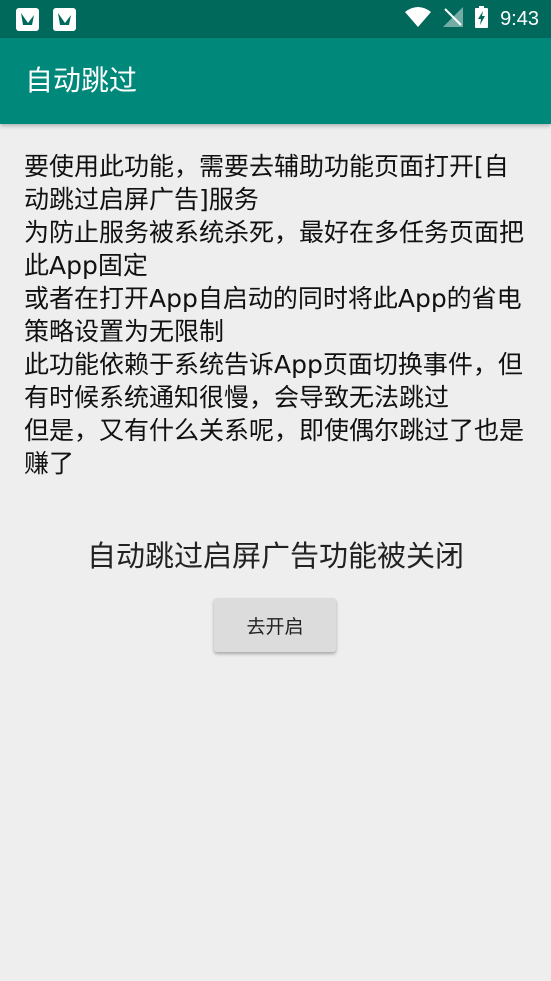 The width and height of the screenshot is (551, 981). I want to click on status-bar: 9:43, so click(275, 19).